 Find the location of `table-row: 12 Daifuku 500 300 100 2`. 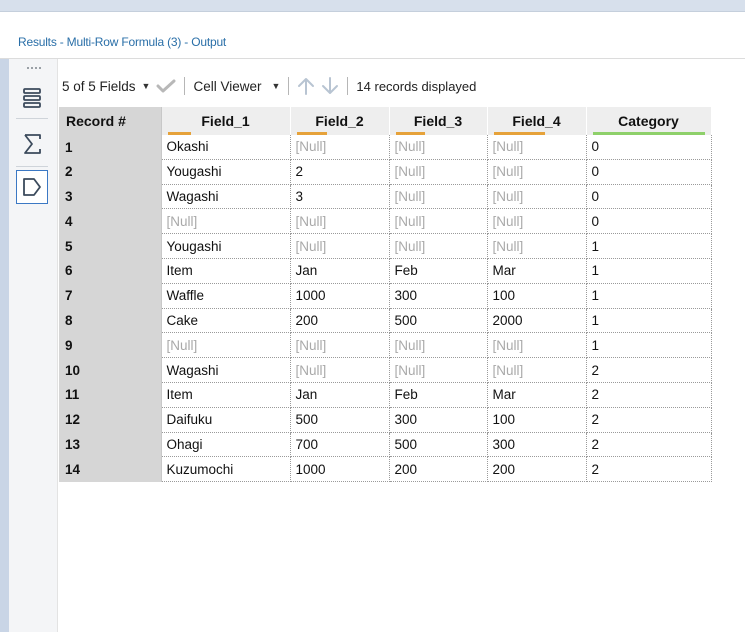

table-row: 12 Daifuku 500 300 100 2 is located at coordinates (385, 420).